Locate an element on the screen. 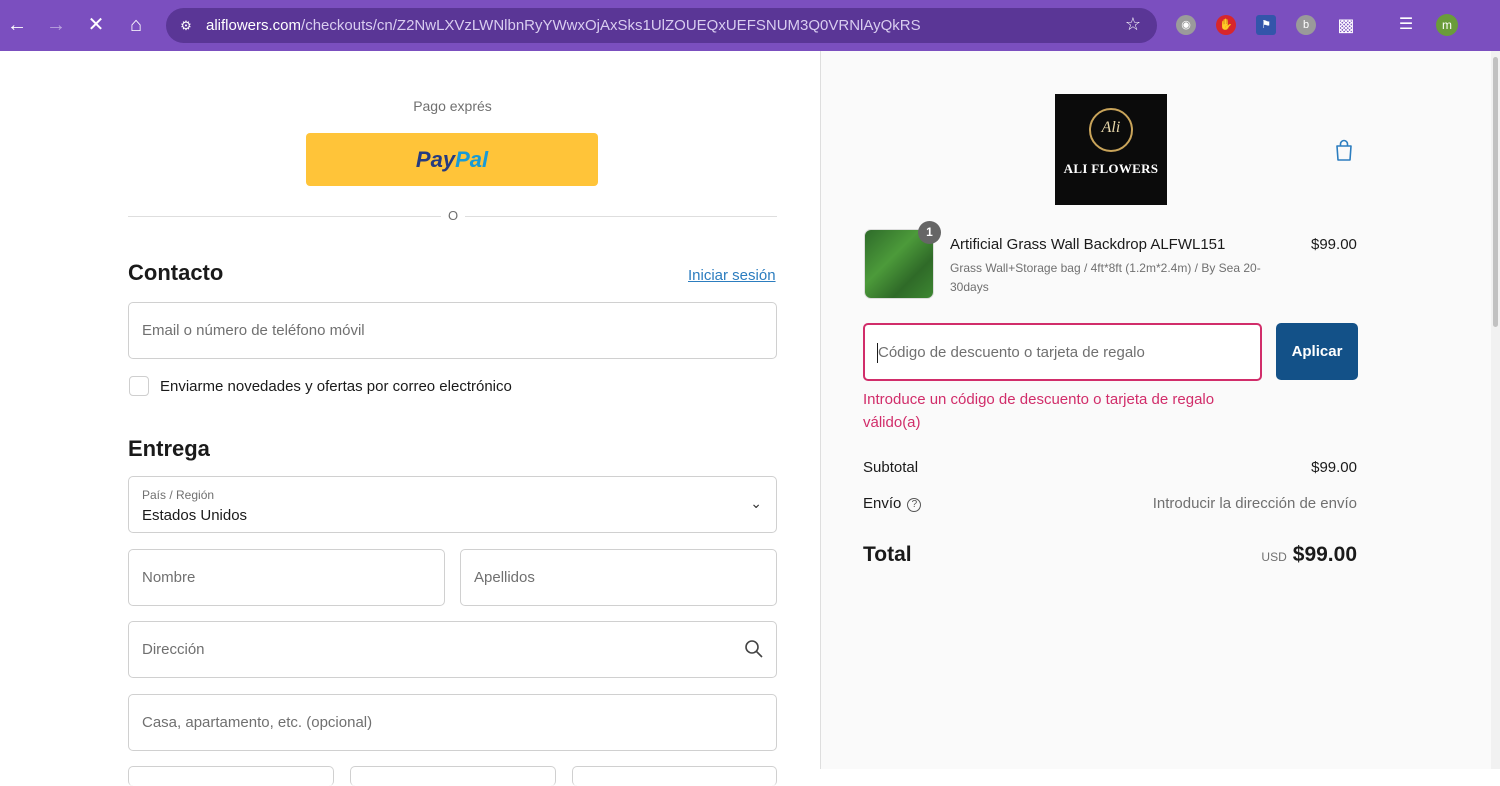 The width and height of the screenshot is (1500, 786). help-icon: ? is located at coordinates (914, 505).